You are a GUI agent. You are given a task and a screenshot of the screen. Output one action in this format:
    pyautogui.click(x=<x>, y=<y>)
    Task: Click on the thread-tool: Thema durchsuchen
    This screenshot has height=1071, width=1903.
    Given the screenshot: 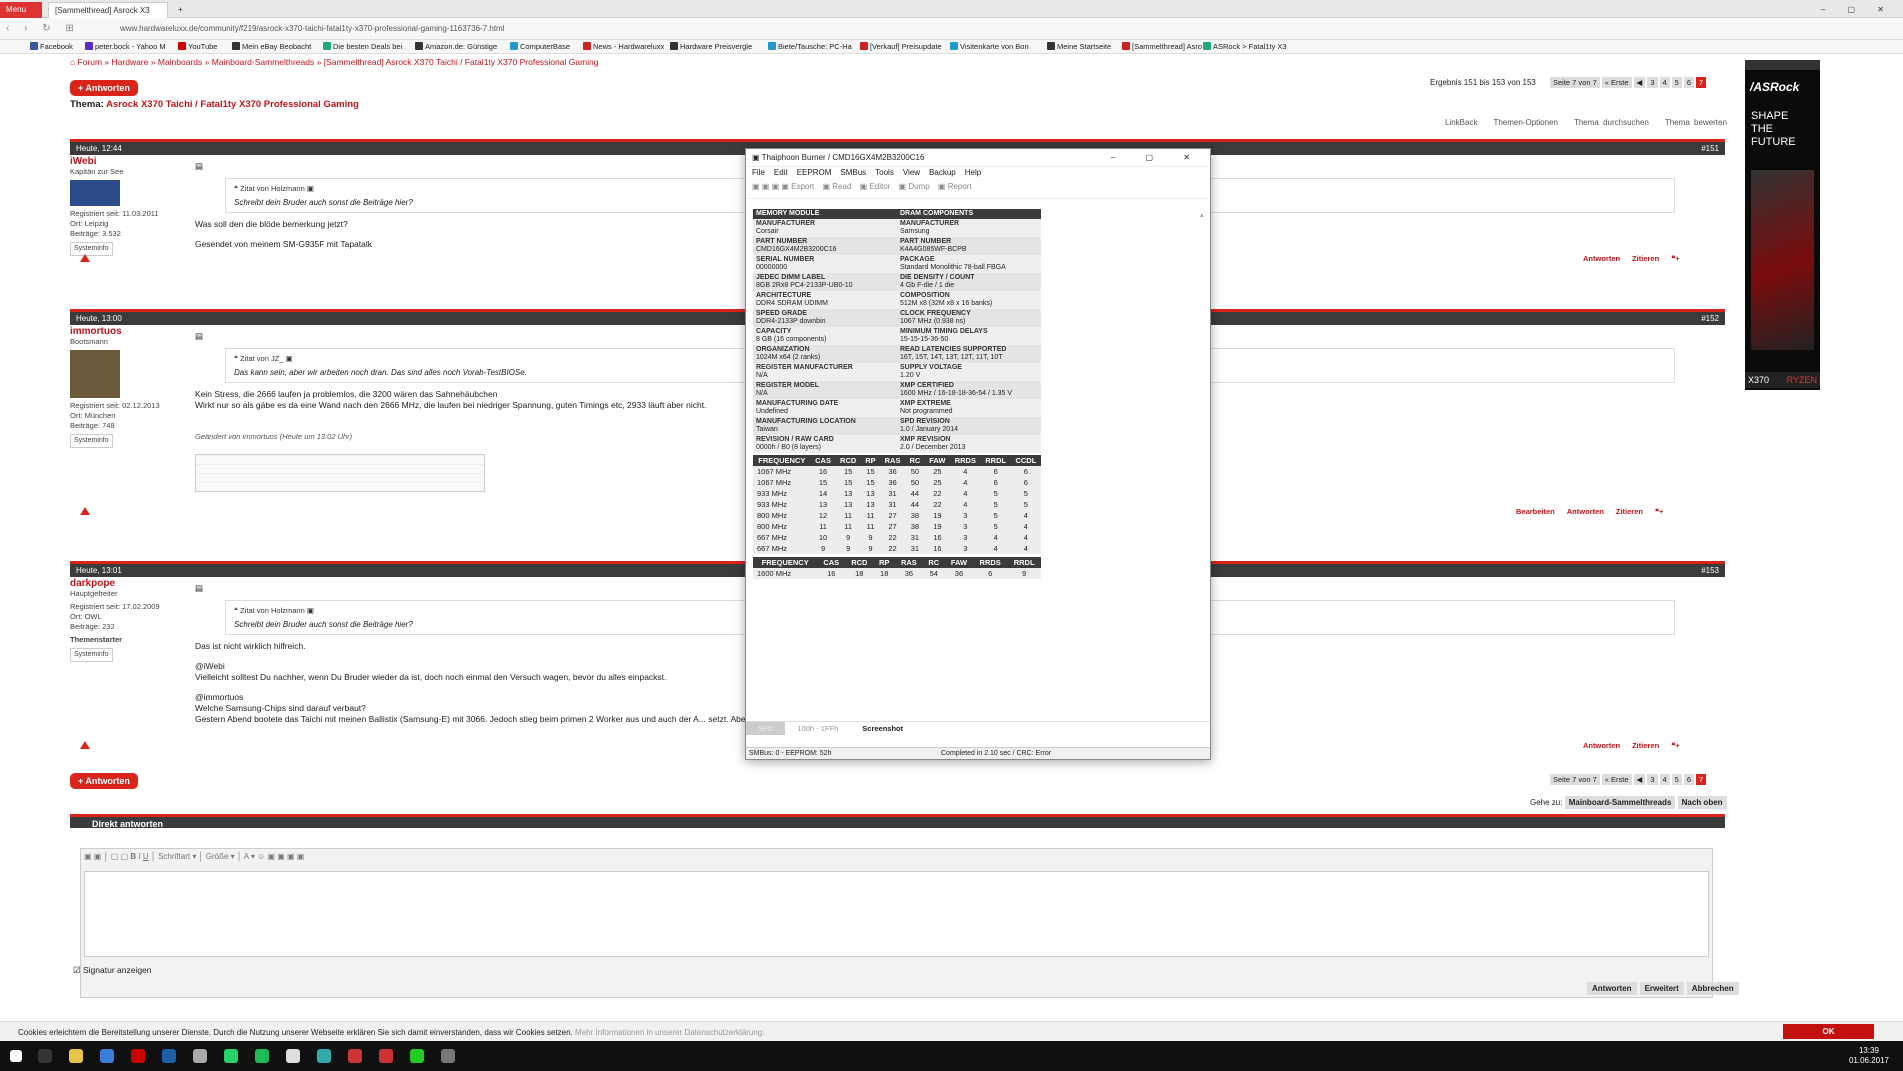 What is the action you would take?
    pyautogui.click(x=1611, y=122)
    